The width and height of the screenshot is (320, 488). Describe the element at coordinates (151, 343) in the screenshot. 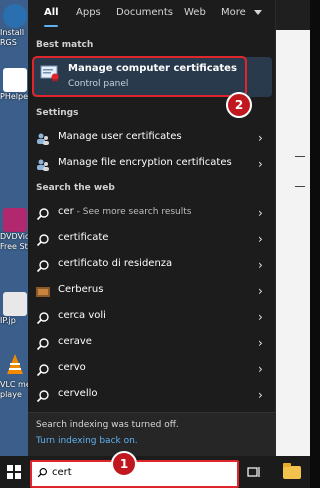

I see `web-result-cerave: cerave ›` at that location.